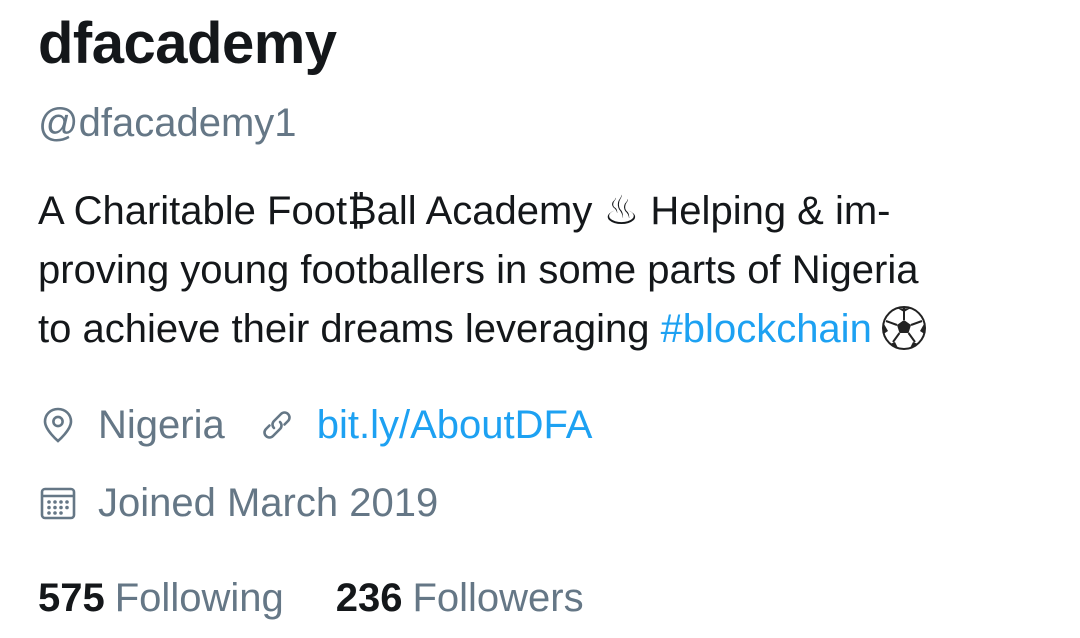 This screenshot has height=638, width=1080. Describe the element at coordinates (369, 597) in the screenshot. I see `followers-count: 236` at that location.